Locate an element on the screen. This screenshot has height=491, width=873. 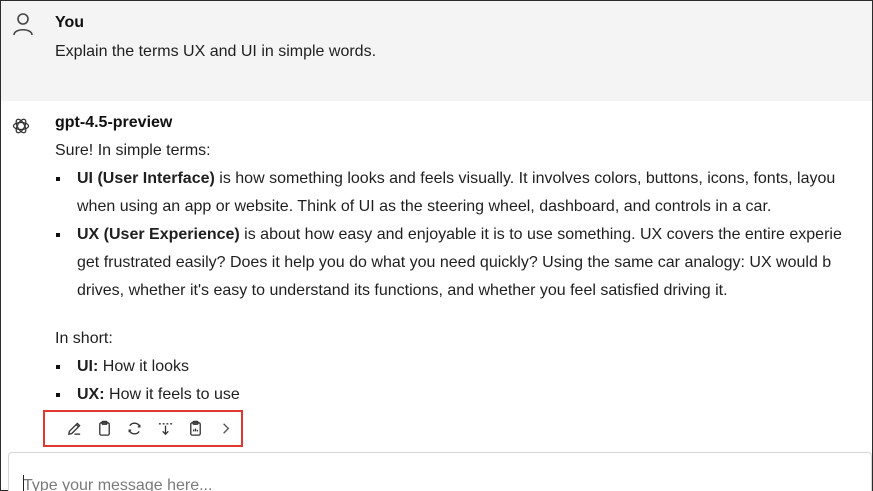
list-item: UI: How it looks is located at coordinates (147, 367).